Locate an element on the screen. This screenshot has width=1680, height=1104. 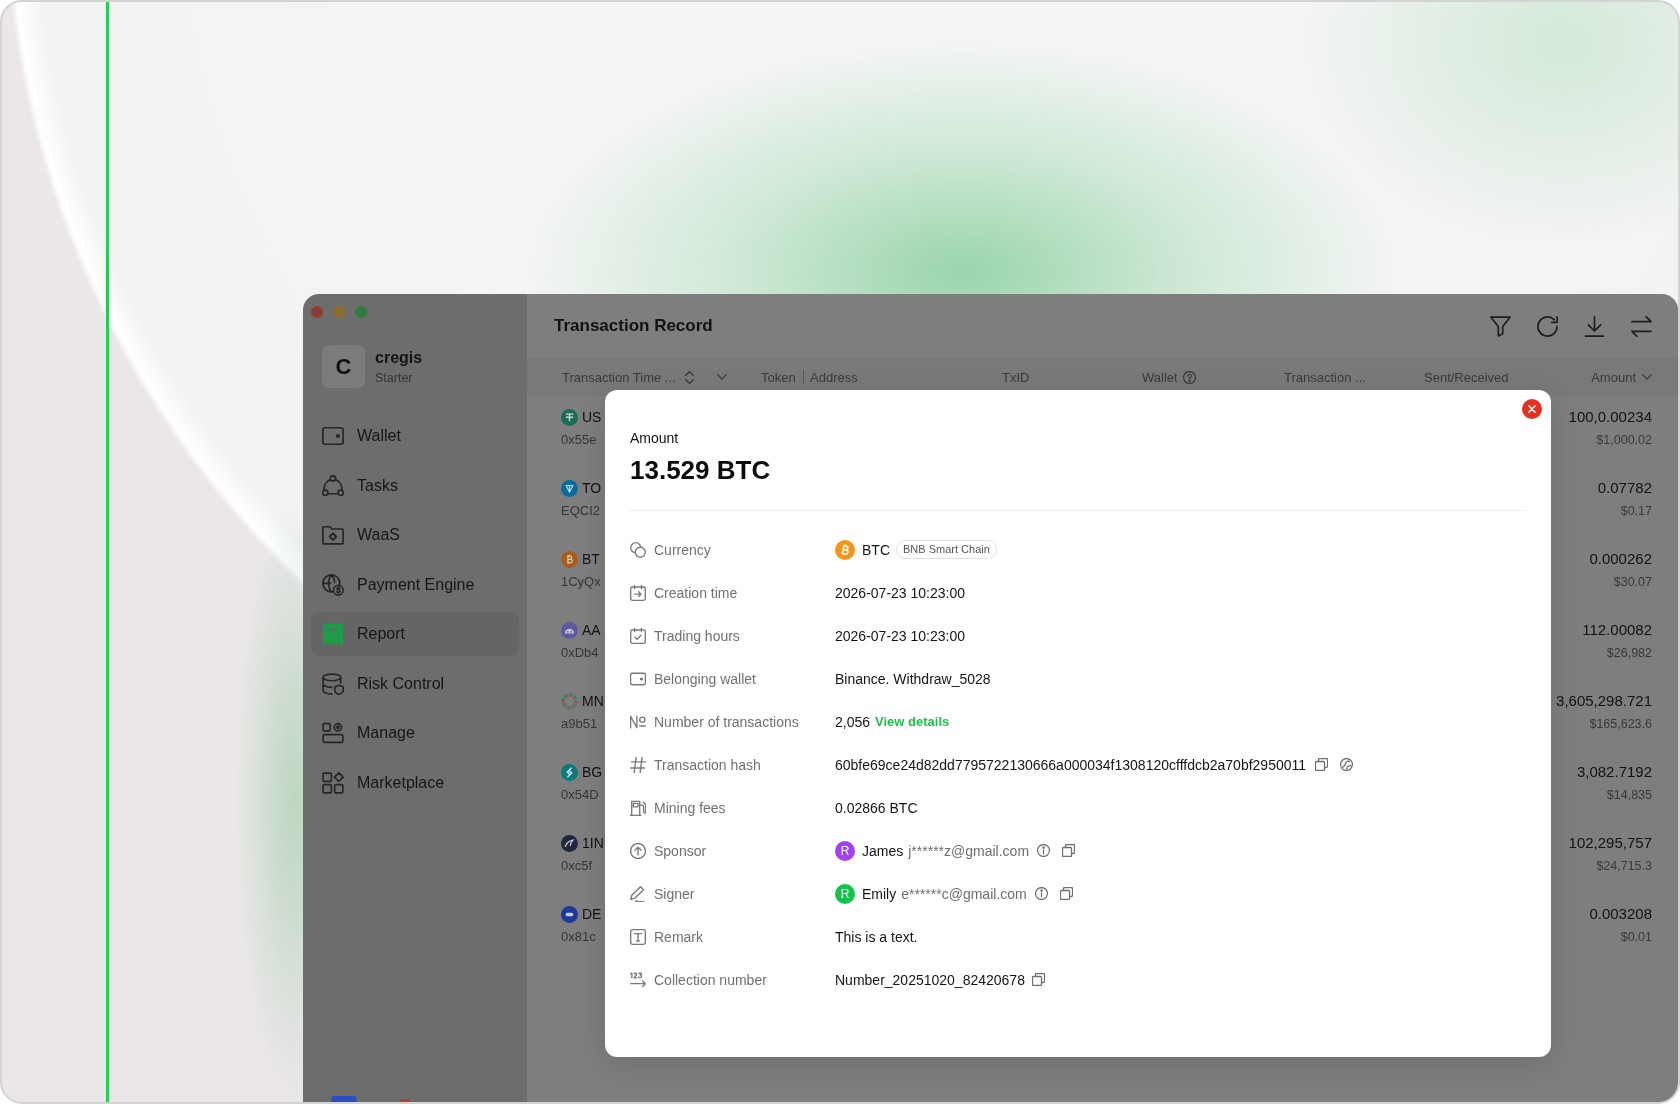
field-value: Binance. Withdraw_5028 is located at coordinates (913, 678).